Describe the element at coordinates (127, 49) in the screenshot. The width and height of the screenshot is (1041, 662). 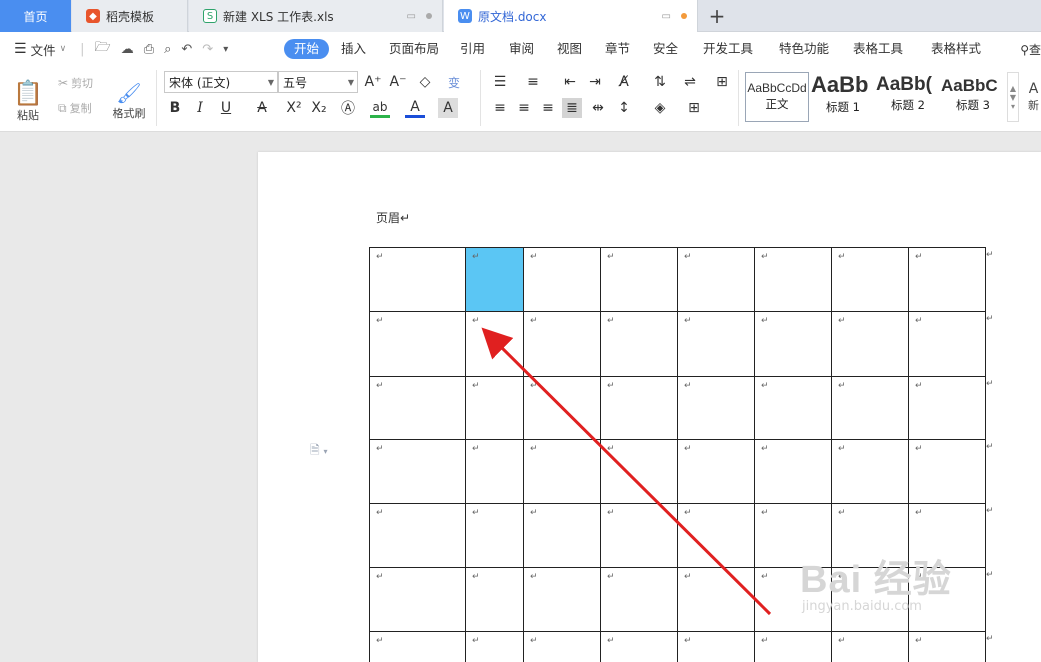
I see `cloud-icon: ☁` at that location.